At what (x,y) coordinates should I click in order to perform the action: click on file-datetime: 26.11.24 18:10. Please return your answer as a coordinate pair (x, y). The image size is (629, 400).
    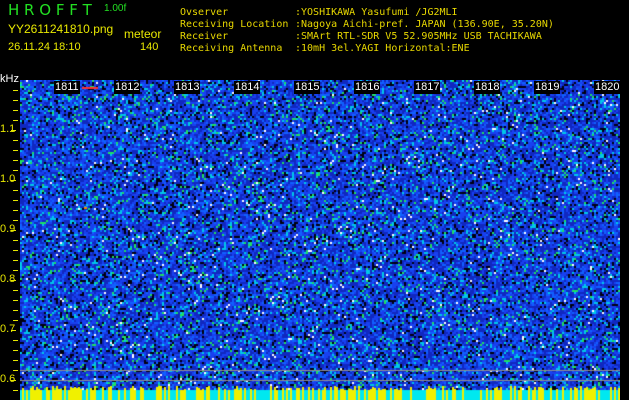
    Looking at the image, I should click on (44, 47).